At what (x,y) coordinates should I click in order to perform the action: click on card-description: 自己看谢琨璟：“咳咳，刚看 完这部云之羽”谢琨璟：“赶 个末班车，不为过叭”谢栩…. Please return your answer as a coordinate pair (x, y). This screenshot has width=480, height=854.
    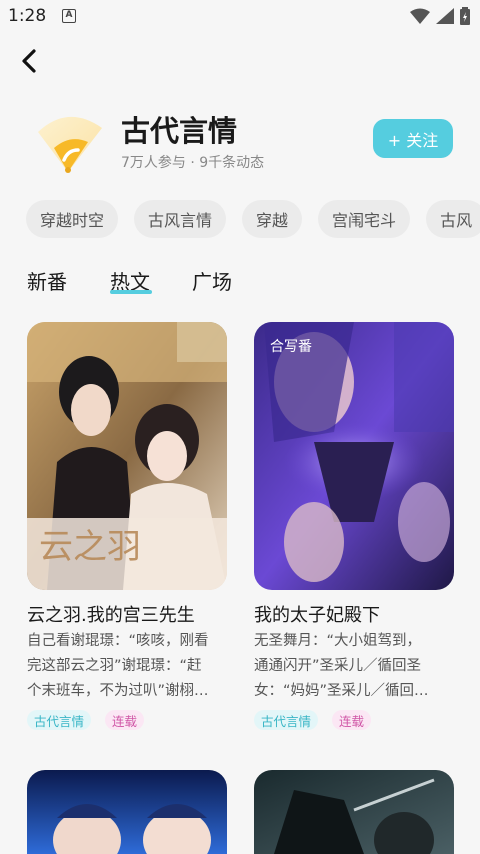
    Looking at the image, I should click on (127, 666).